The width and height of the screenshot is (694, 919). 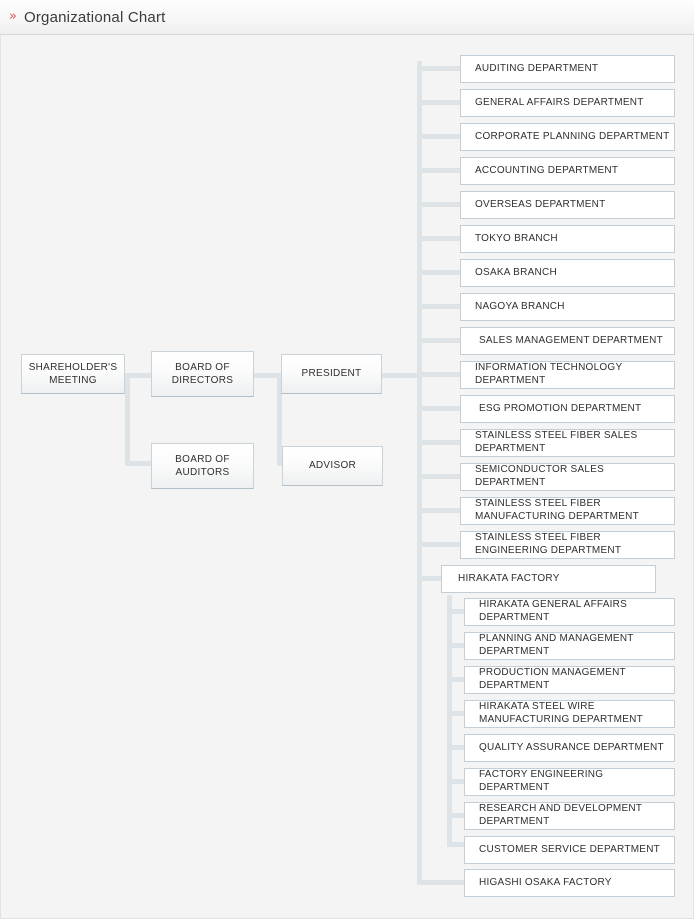 What do you see at coordinates (516, 238) in the screenshot?
I see `org-node-label: TOKYO BRANCH` at bounding box center [516, 238].